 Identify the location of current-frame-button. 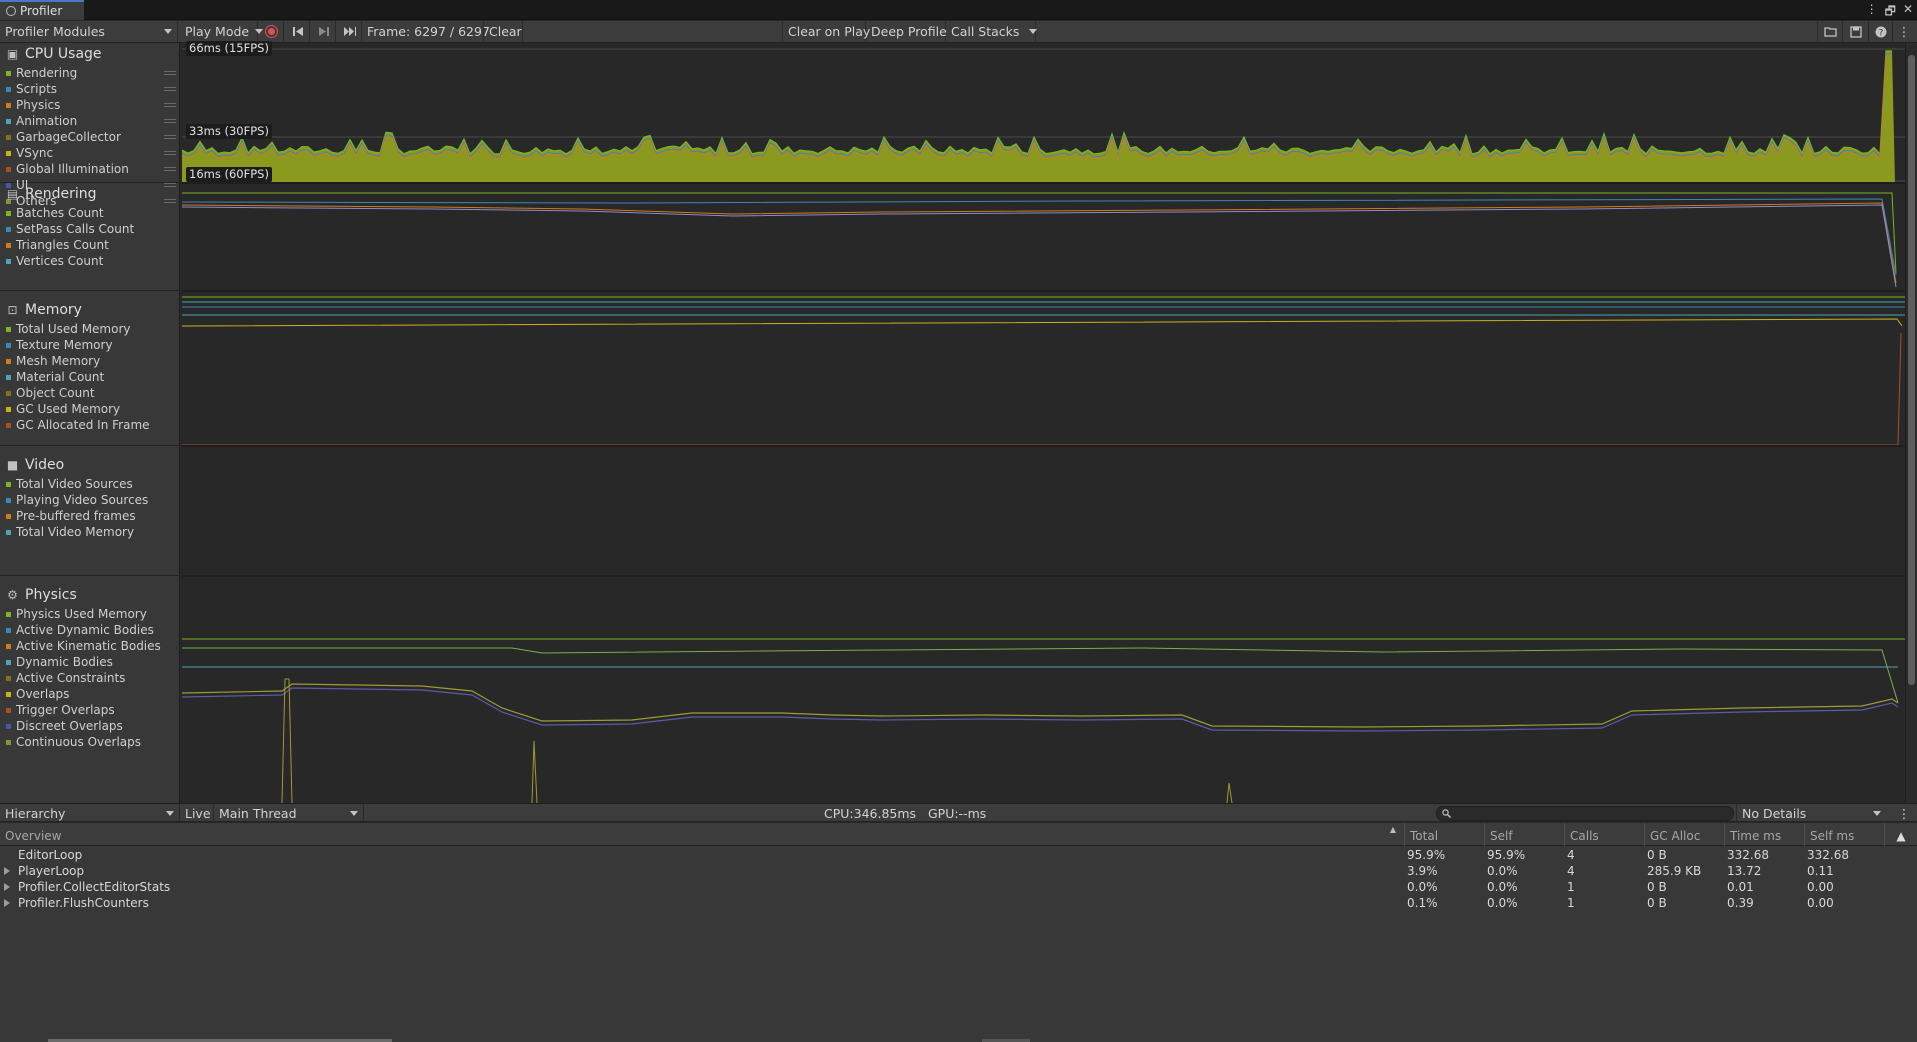
(350, 31).